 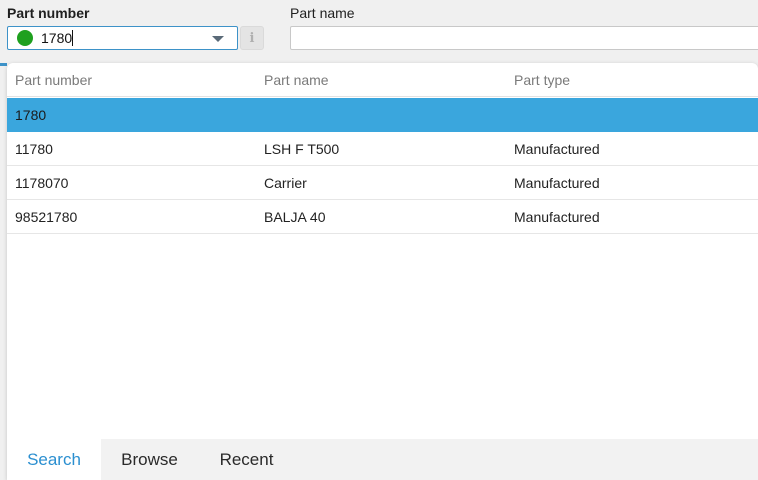 What do you see at coordinates (48, 13) in the screenshot?
I see `part-number-label: Part number` at bounding box center [48, 13].